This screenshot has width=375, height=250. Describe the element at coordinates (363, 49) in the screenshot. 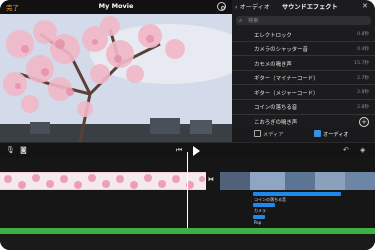

I see `item-duration: 0.4秒` at that location.